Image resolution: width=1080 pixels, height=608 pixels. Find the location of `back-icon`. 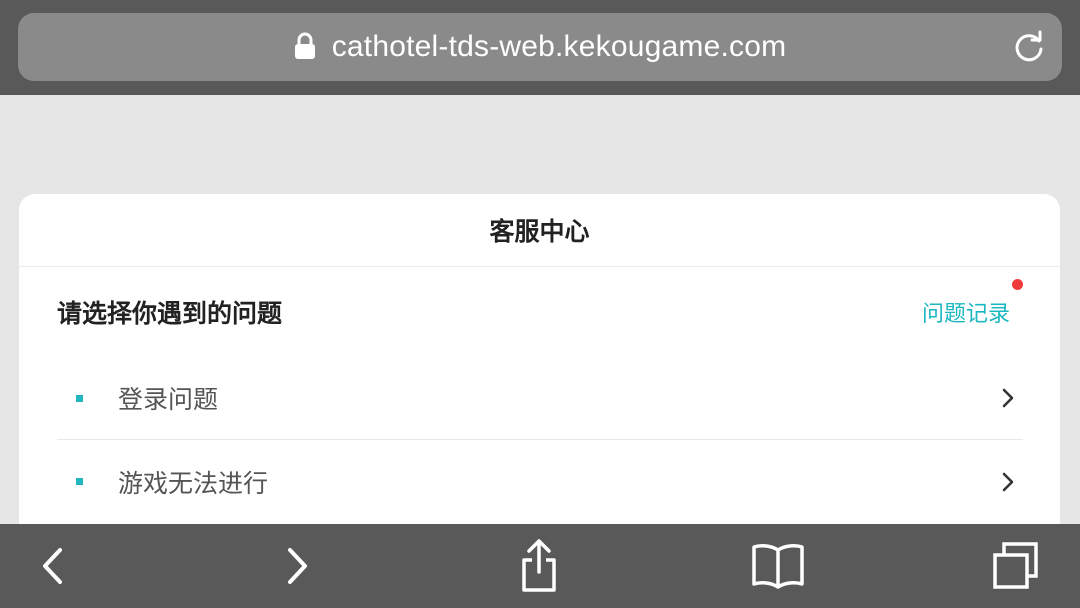

back-icon is located at coordinates (52, 566).